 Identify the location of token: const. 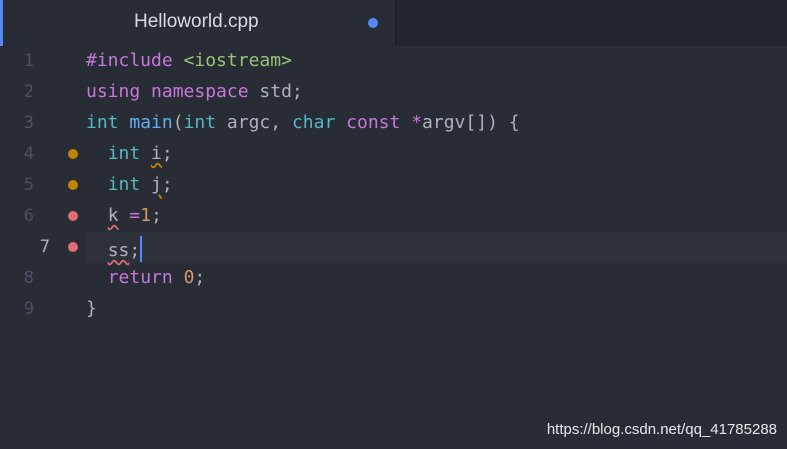
(373, 122).